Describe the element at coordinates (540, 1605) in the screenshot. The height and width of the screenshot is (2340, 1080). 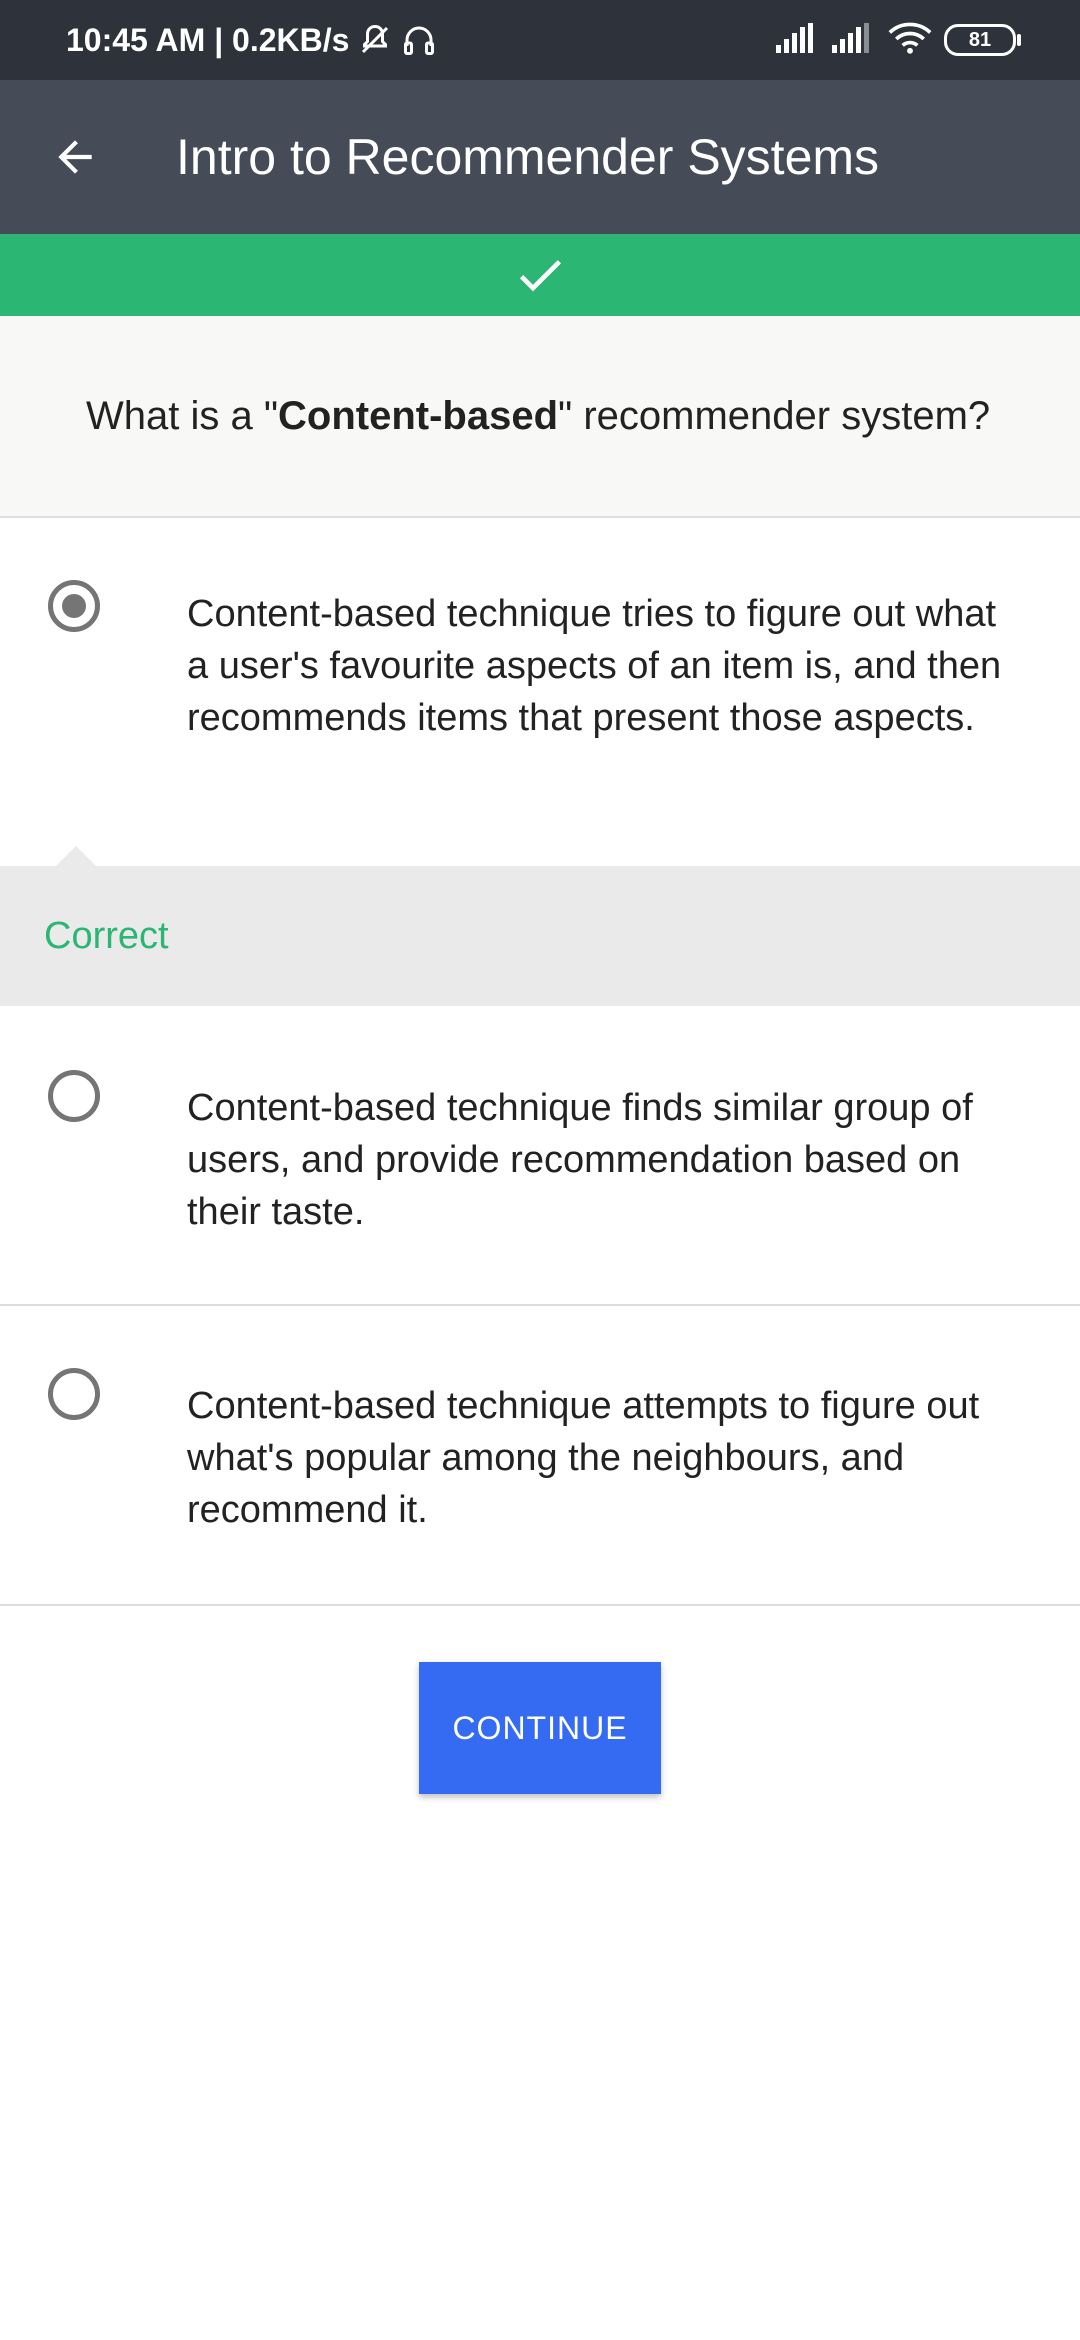
I see `divider` at that location.